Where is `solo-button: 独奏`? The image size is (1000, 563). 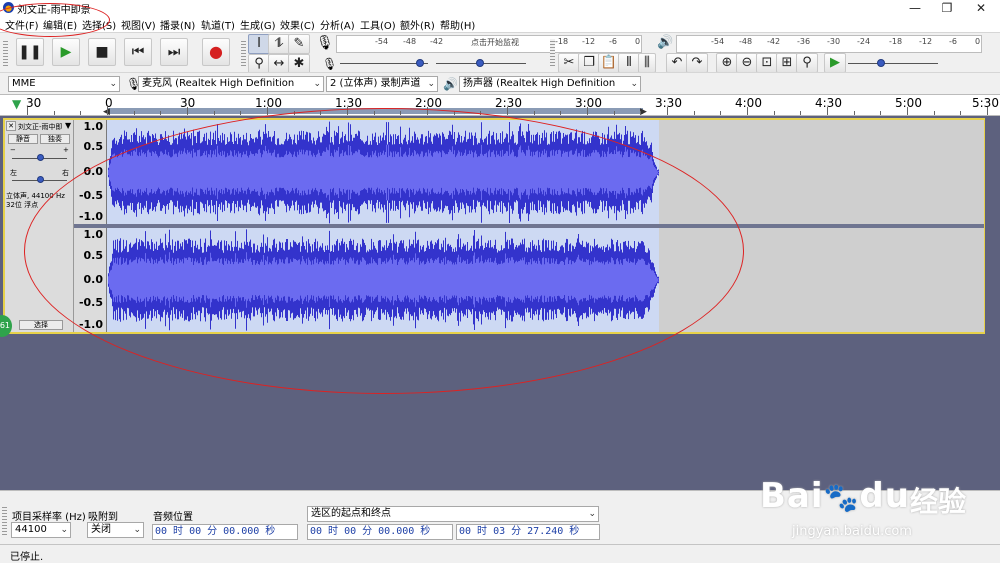 solo-button: 独奏 is located at coordinates (55, 139).